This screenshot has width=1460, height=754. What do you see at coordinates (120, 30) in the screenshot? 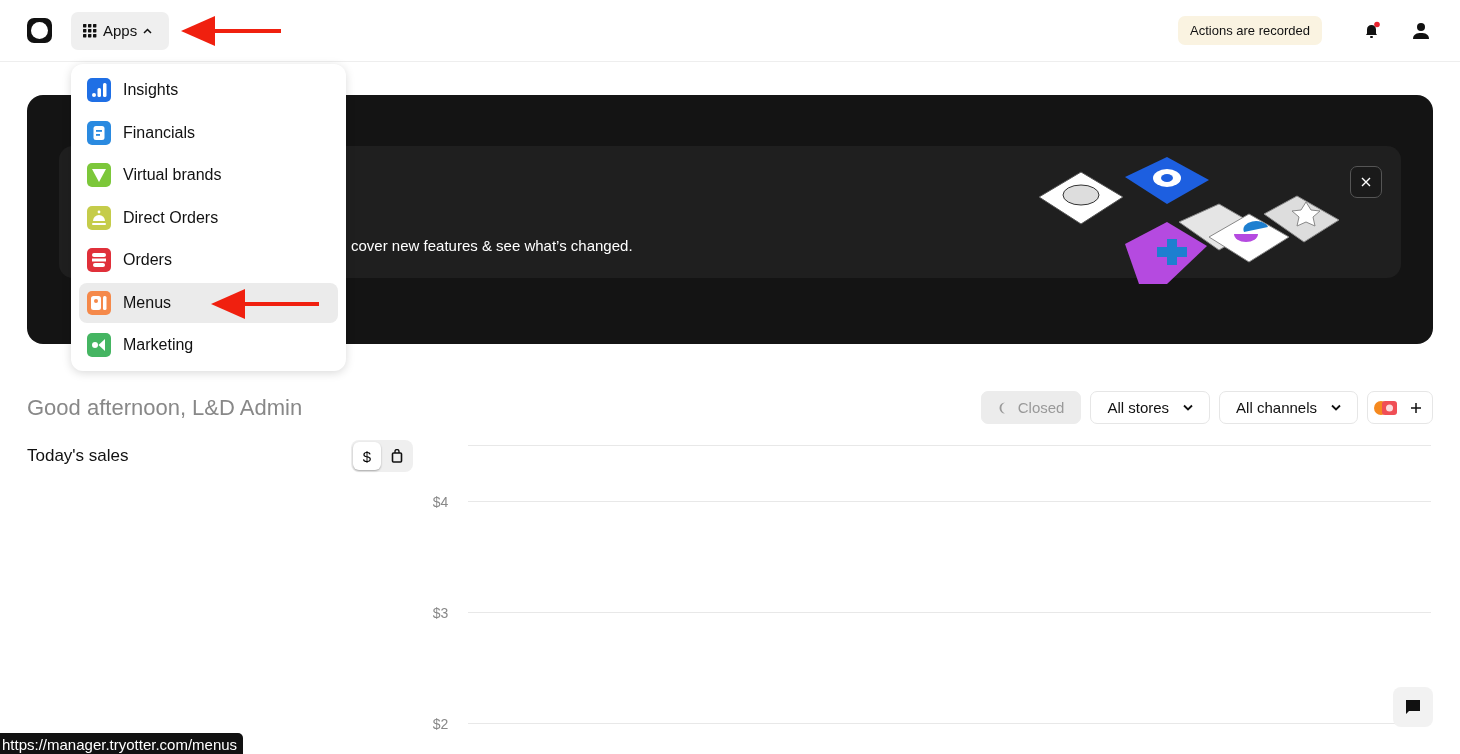
I see `apps-button: Apps` at bounding box center [120, 30].